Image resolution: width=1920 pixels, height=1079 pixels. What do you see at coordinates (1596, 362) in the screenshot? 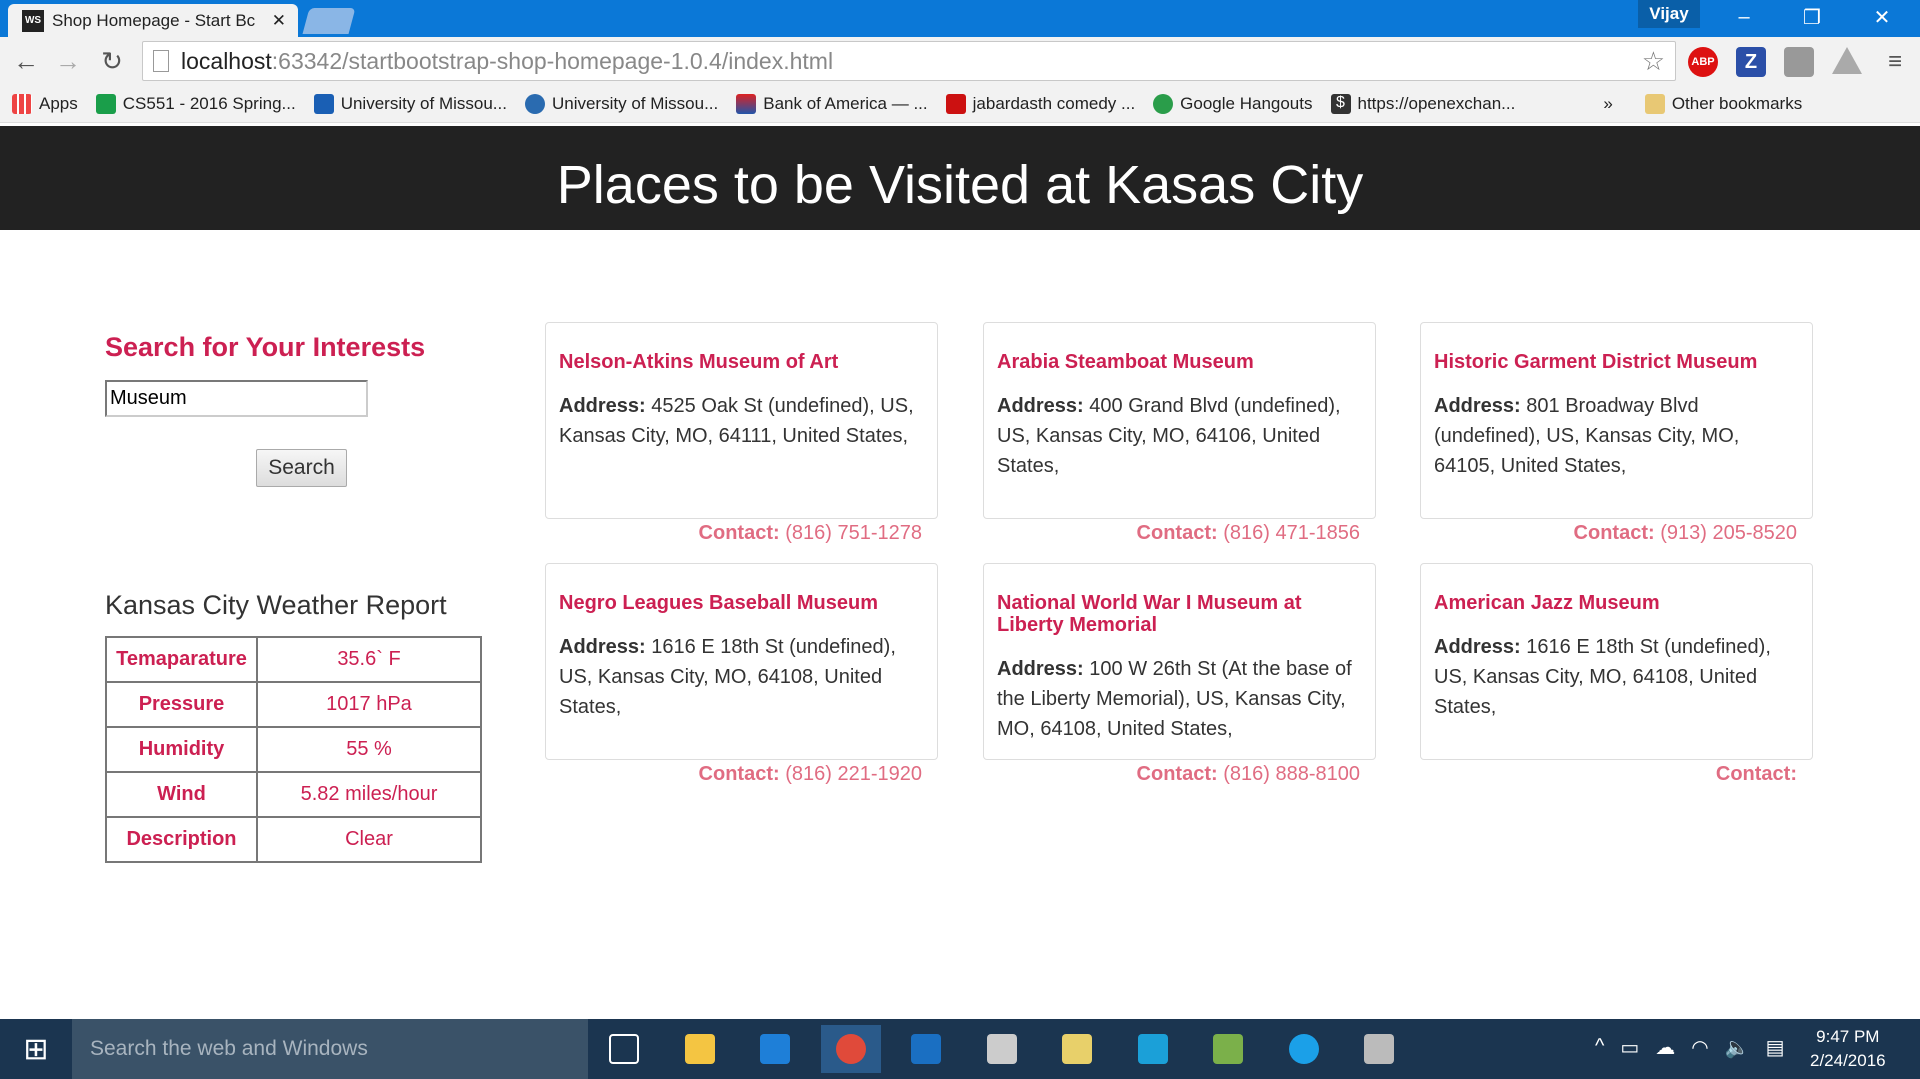
I see `place-name: Historic Garment District Museum` at bounding box center [1596, 362].